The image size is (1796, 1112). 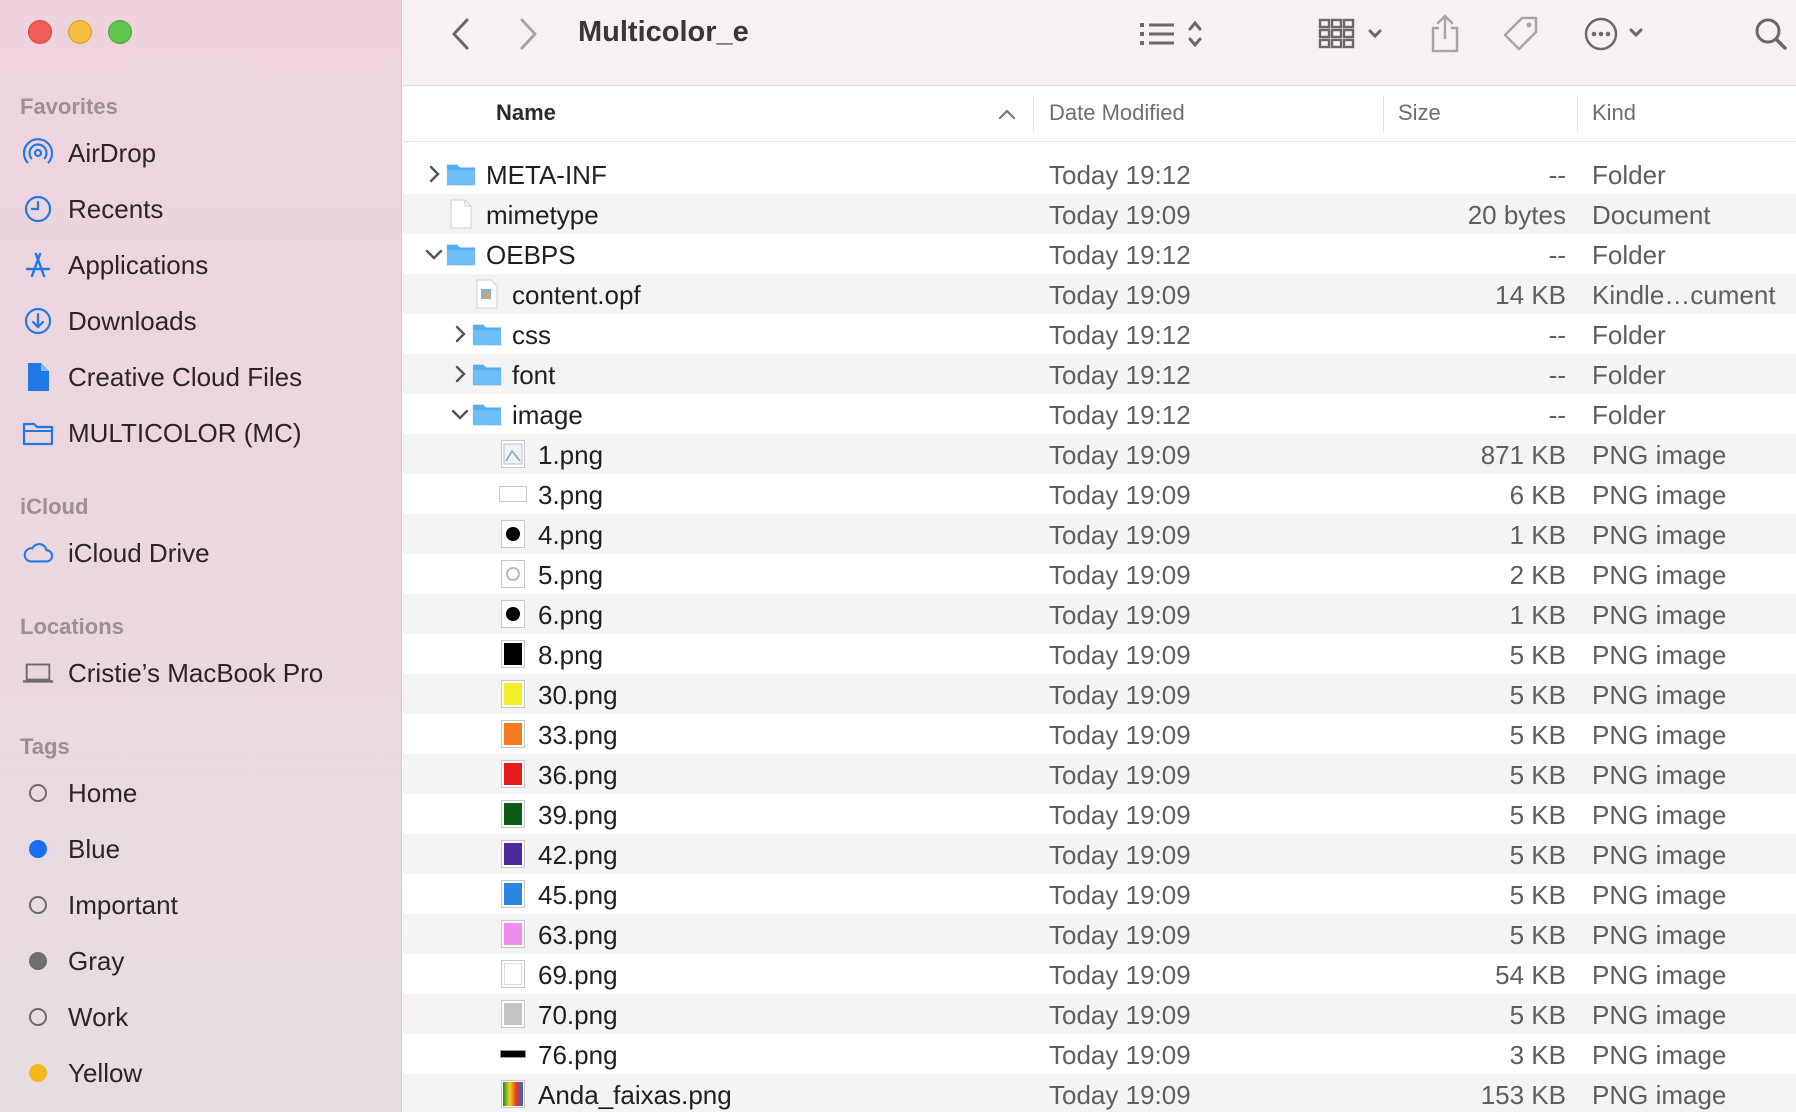 I want to click on size-column-header: Size, so click(x=1419, y=113).